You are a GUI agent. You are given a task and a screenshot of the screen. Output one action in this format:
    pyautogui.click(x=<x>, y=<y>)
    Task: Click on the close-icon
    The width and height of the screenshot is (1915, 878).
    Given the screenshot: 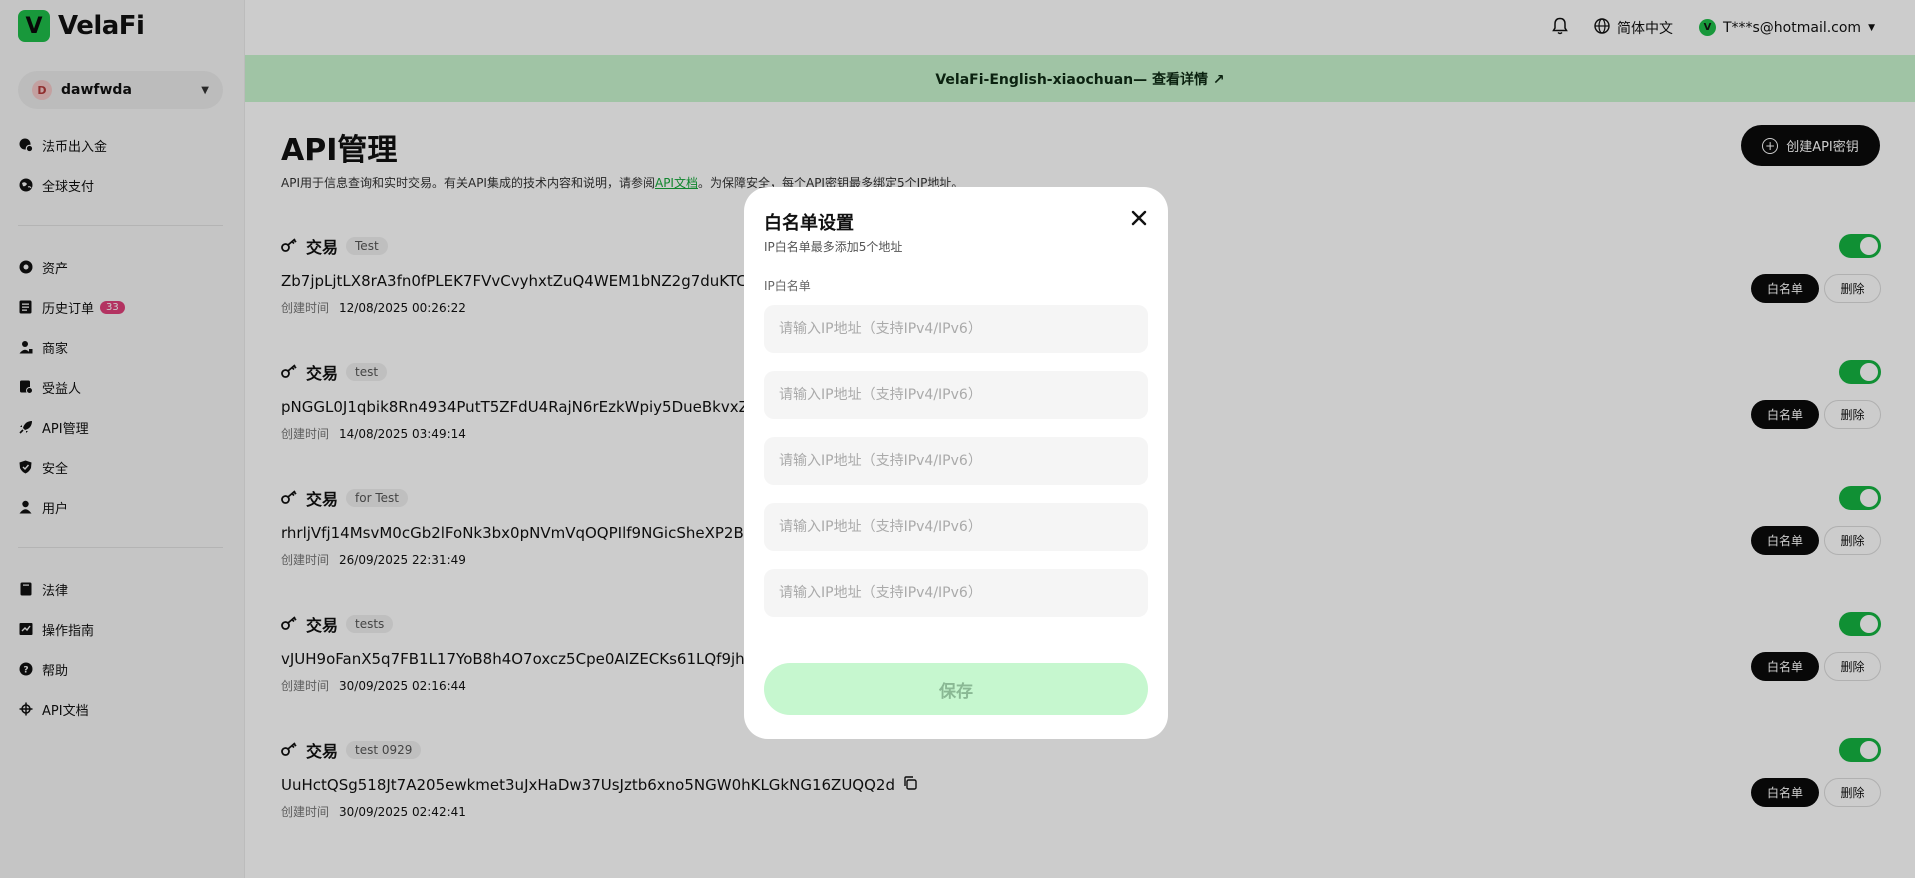 What is the action you would take?
    pyautogui.click(x=1139, y=220)
    